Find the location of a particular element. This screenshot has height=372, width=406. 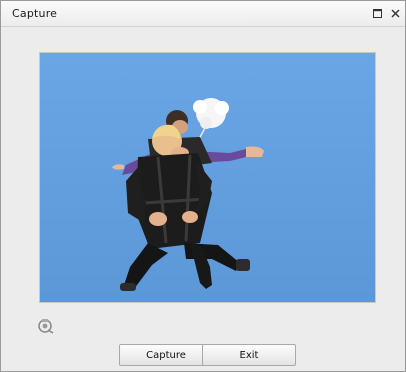

close-button is located at coordinates (395, 13).